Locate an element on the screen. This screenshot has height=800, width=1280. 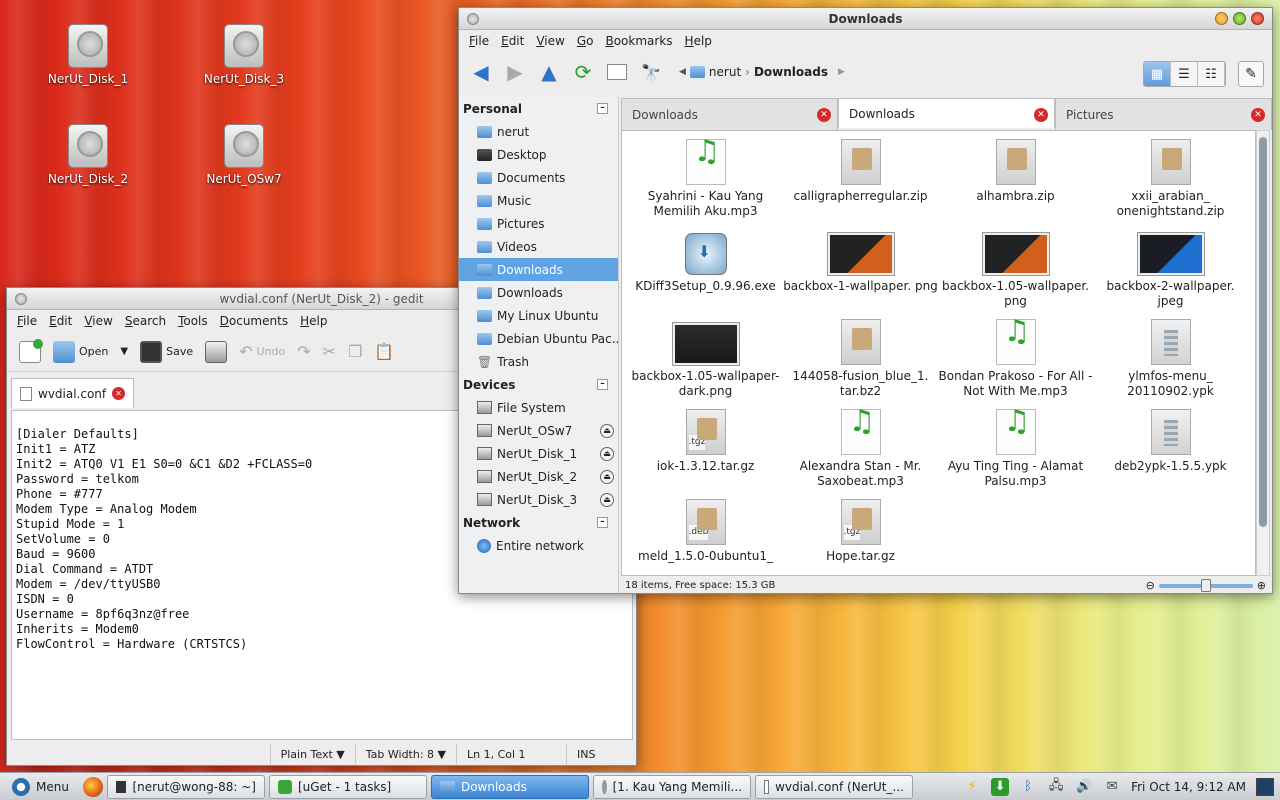
file-item: backbox-1-wallpaper. png is located at coordinates (860, 274).